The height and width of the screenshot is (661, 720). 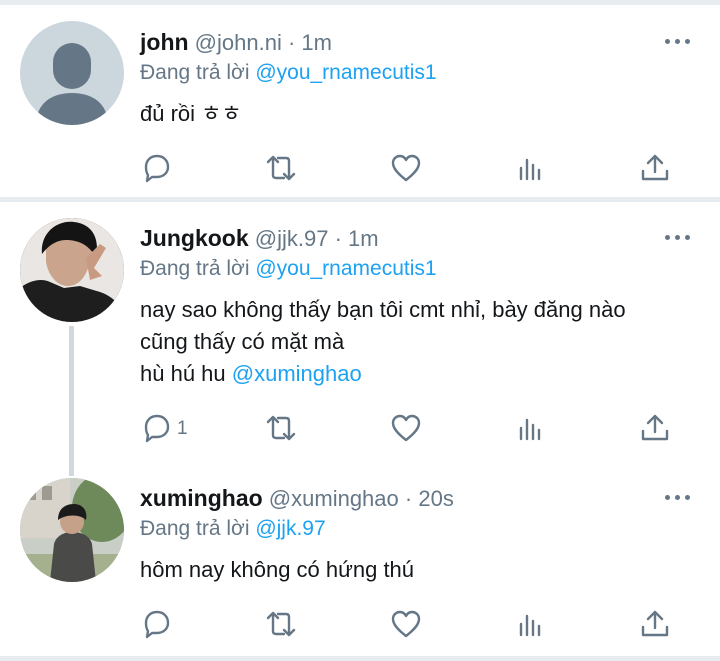 I want to click on reply-mention: @jjk.97, so click(x=290, y=528).